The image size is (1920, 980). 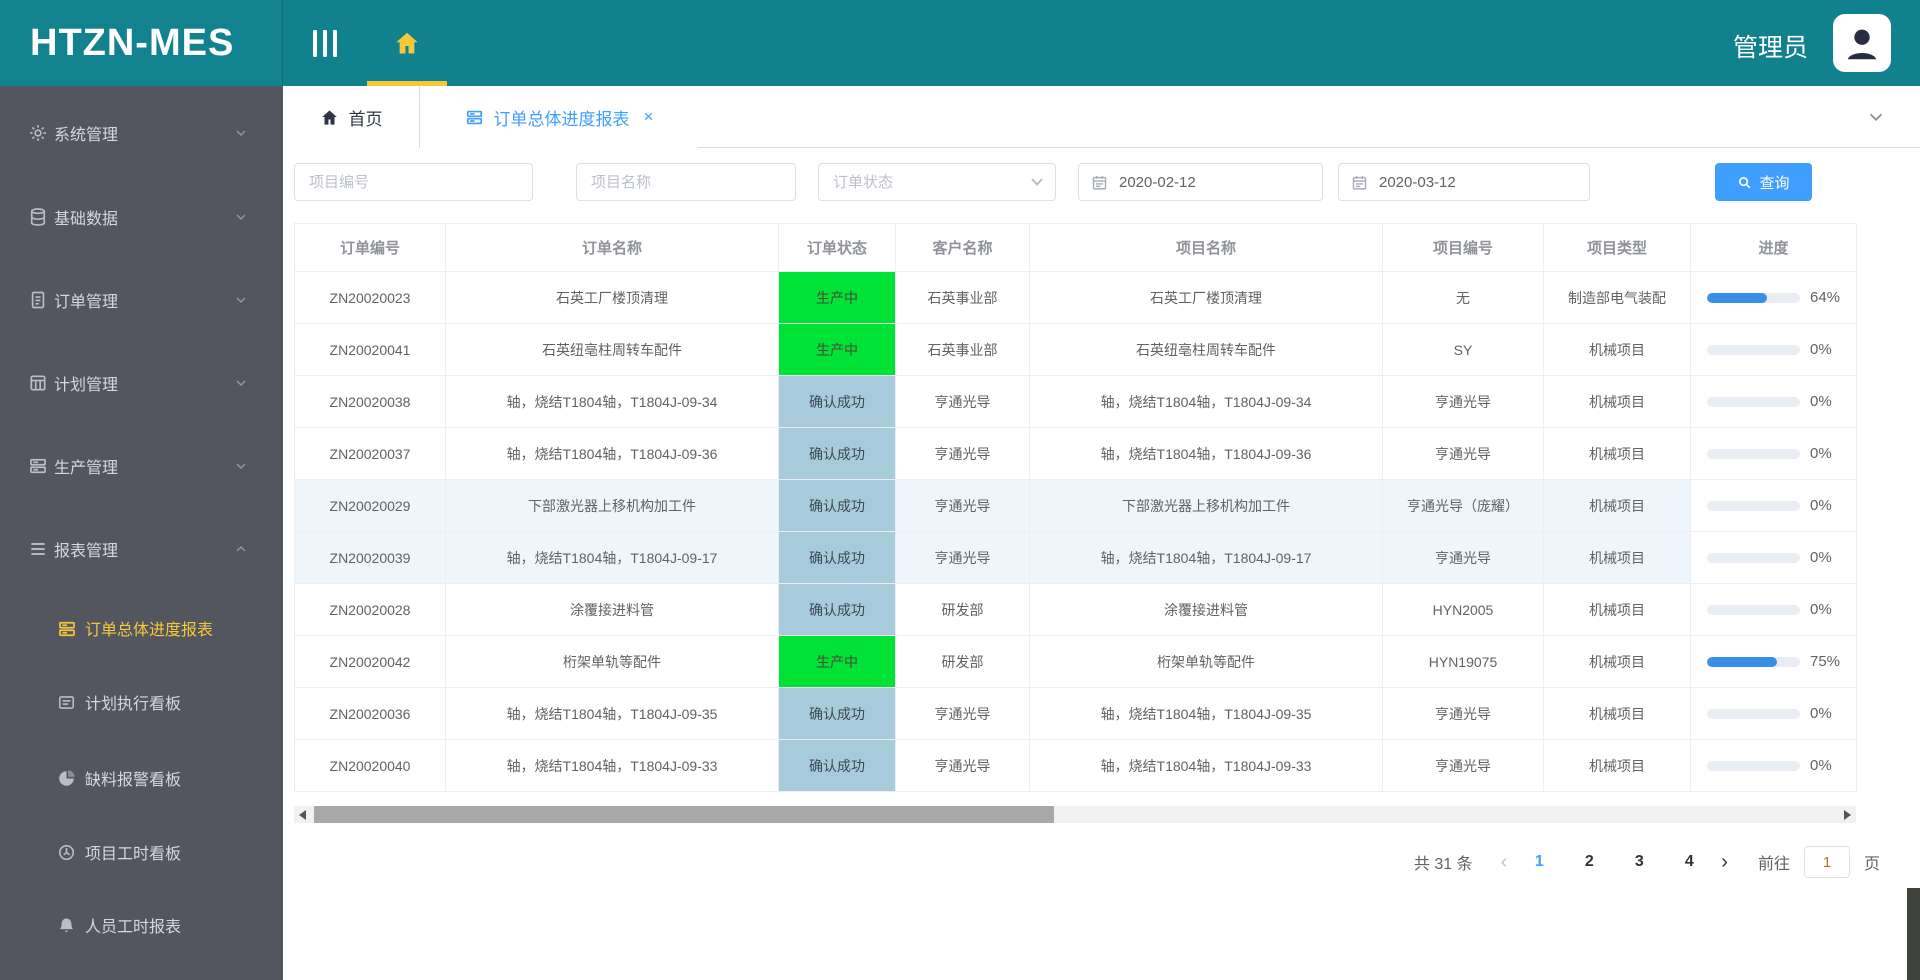 I want to click on sidebar-subitem-label: 人员工时报表, so click(x=133, y=927).